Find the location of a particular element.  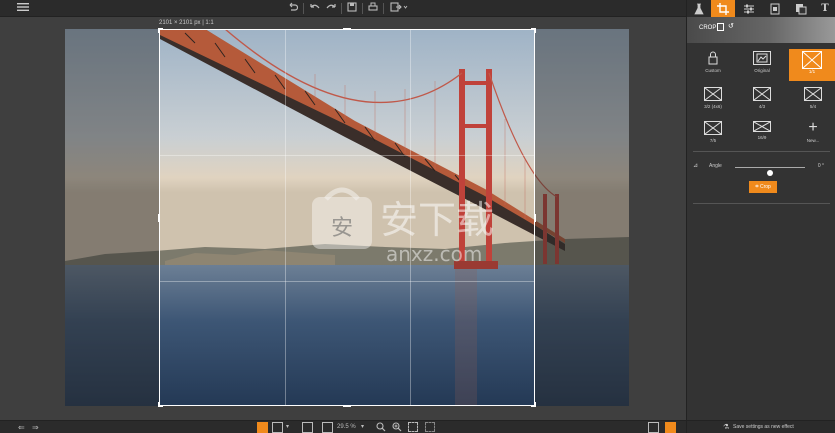

angle-slider-knob is located at coordinates (770, 173).